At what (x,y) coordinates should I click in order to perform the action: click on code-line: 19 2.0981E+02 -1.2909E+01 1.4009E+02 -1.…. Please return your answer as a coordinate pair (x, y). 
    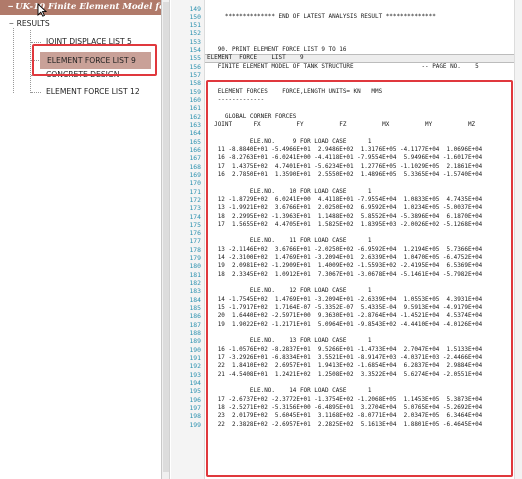
    Looking at the image, I should click on (345, 266).